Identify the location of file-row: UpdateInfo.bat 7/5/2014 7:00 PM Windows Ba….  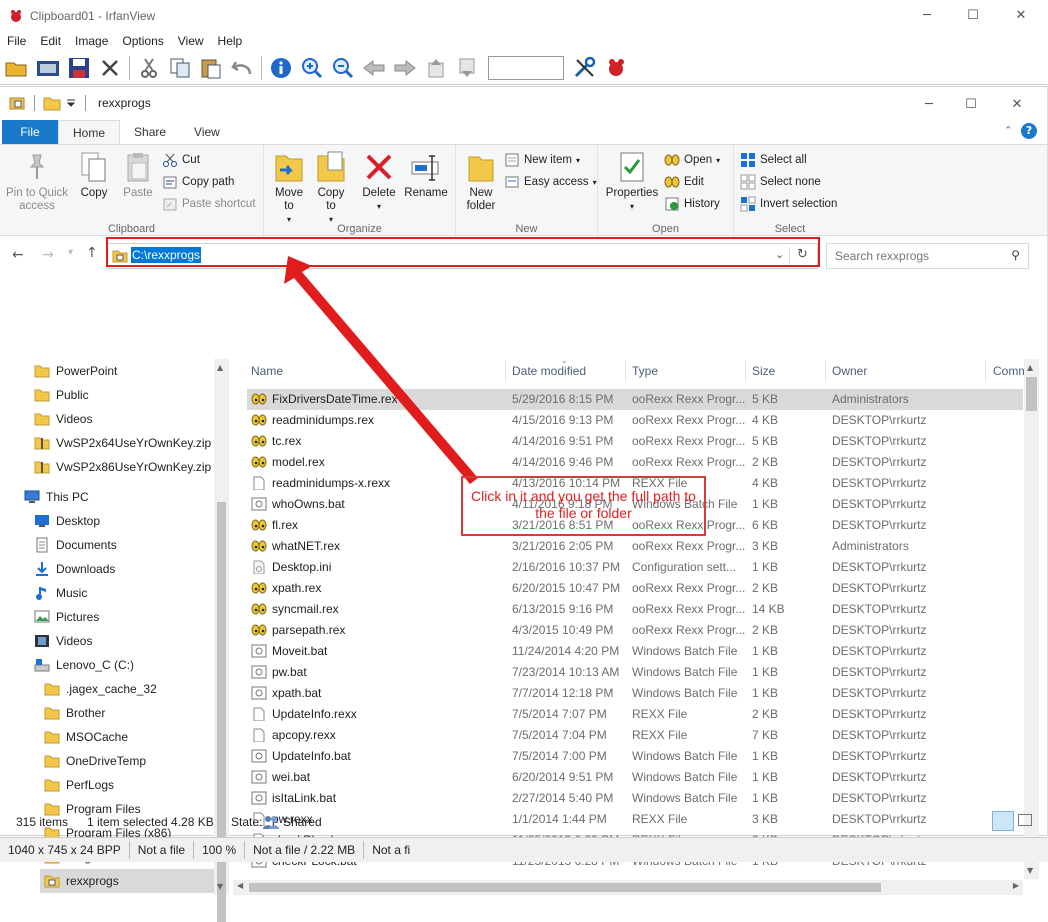
(635, 756).